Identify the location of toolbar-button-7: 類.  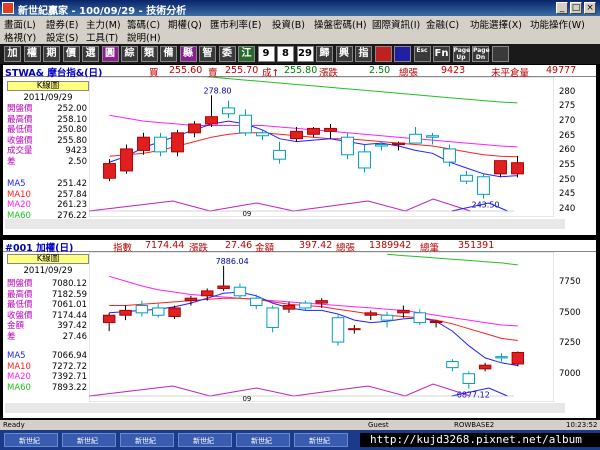
(149, 54).